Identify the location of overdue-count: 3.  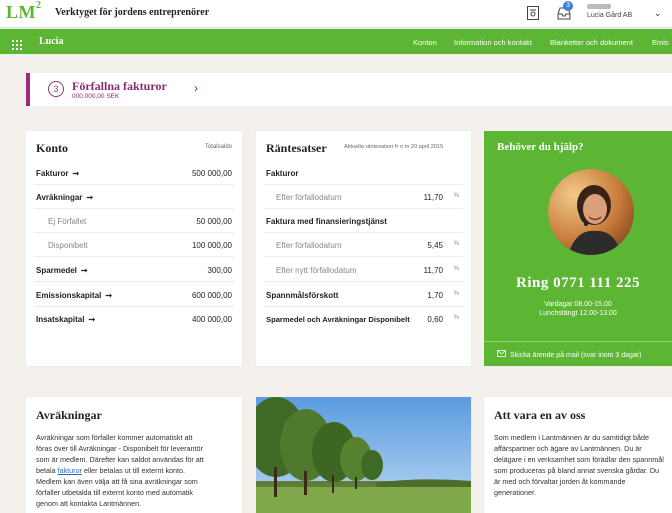
(56, 89).